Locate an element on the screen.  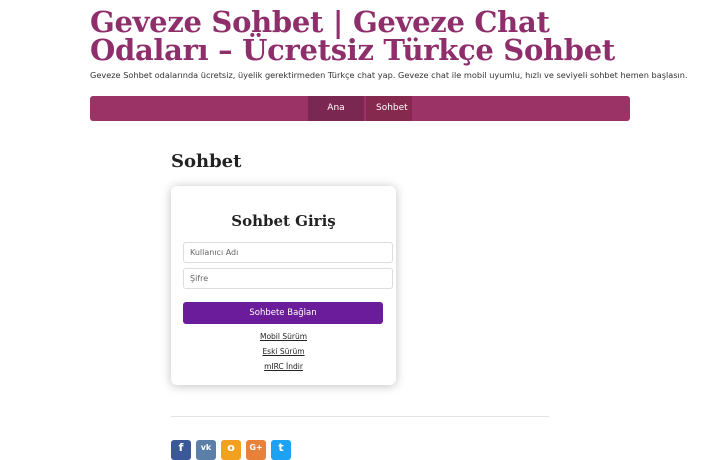
connect-button: Sohbete Bağlan is located at coordinates (283, 313).